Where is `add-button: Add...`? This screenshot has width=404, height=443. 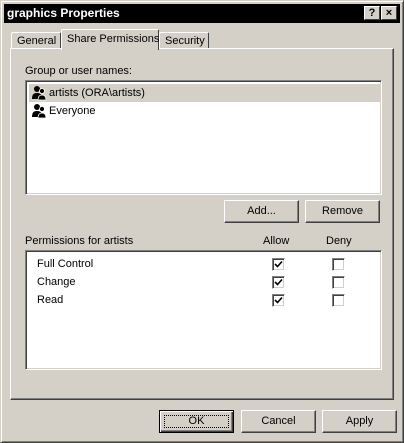
add-button: Add... is located at coordinates (261, 211).